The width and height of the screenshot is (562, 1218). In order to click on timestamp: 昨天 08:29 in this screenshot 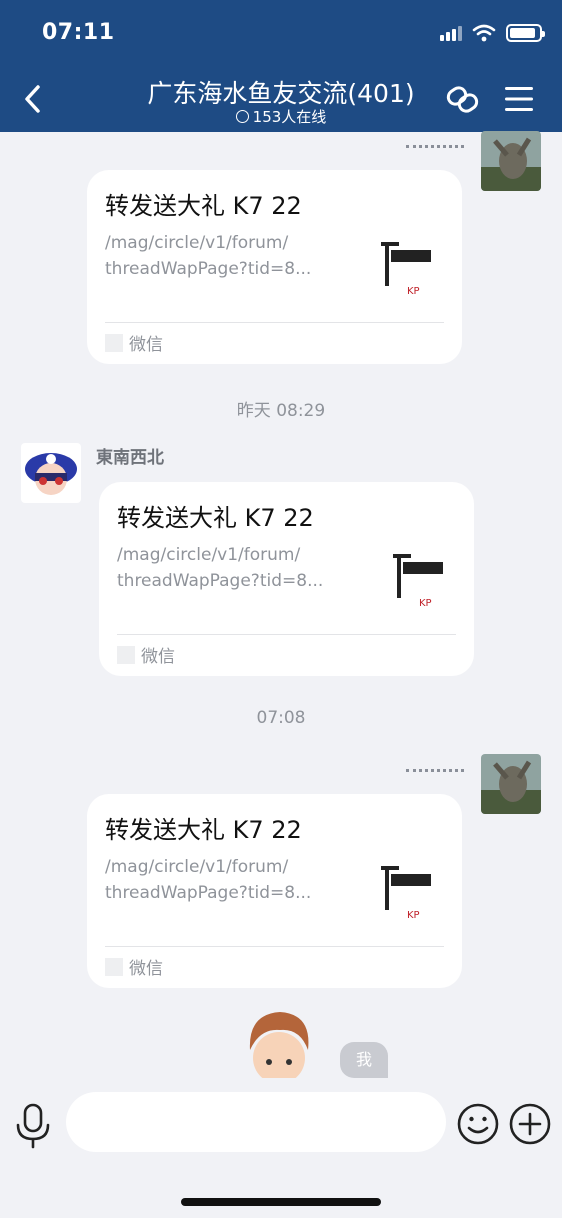, I will do `click(281, 411)`.